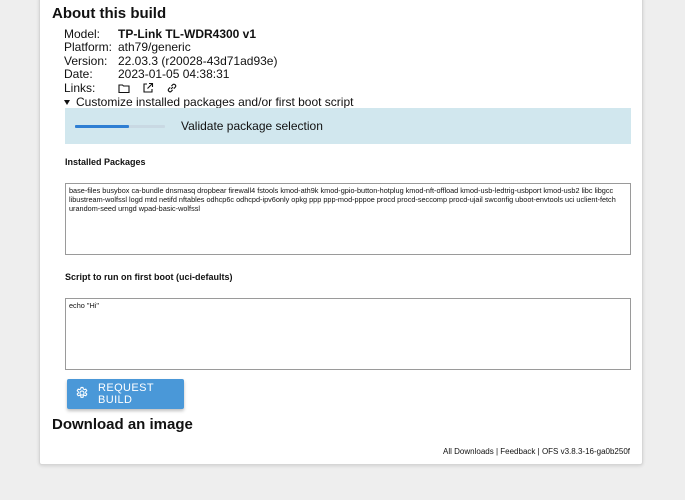  I want to click on external-link-icon, so click(148, 88).